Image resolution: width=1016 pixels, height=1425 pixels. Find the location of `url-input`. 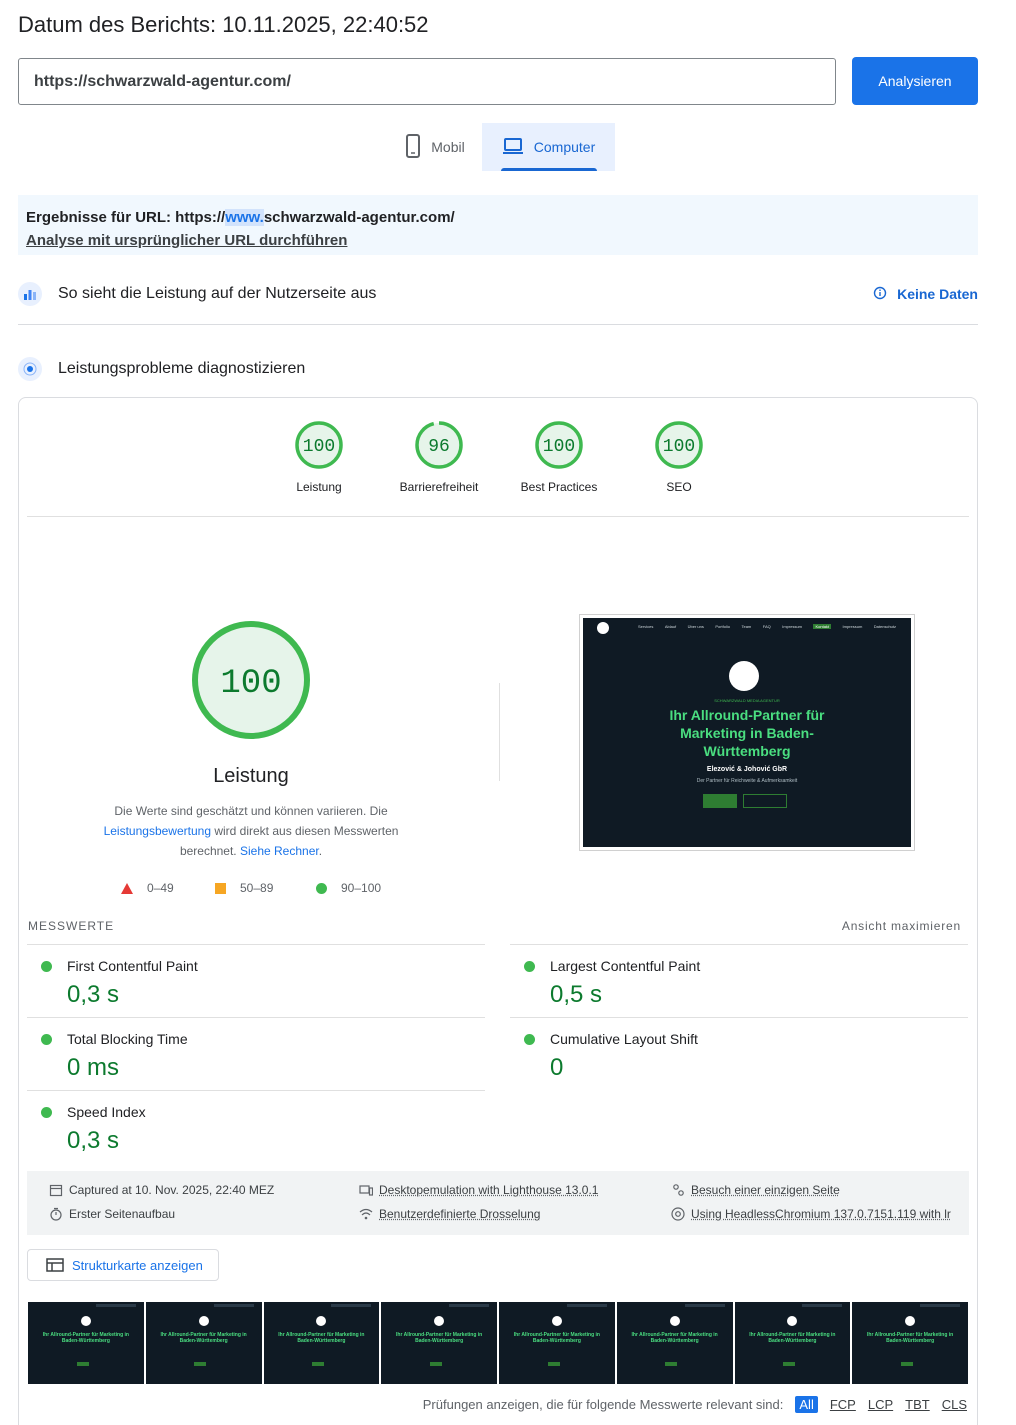

url-input is located at coordinates (427, 81).